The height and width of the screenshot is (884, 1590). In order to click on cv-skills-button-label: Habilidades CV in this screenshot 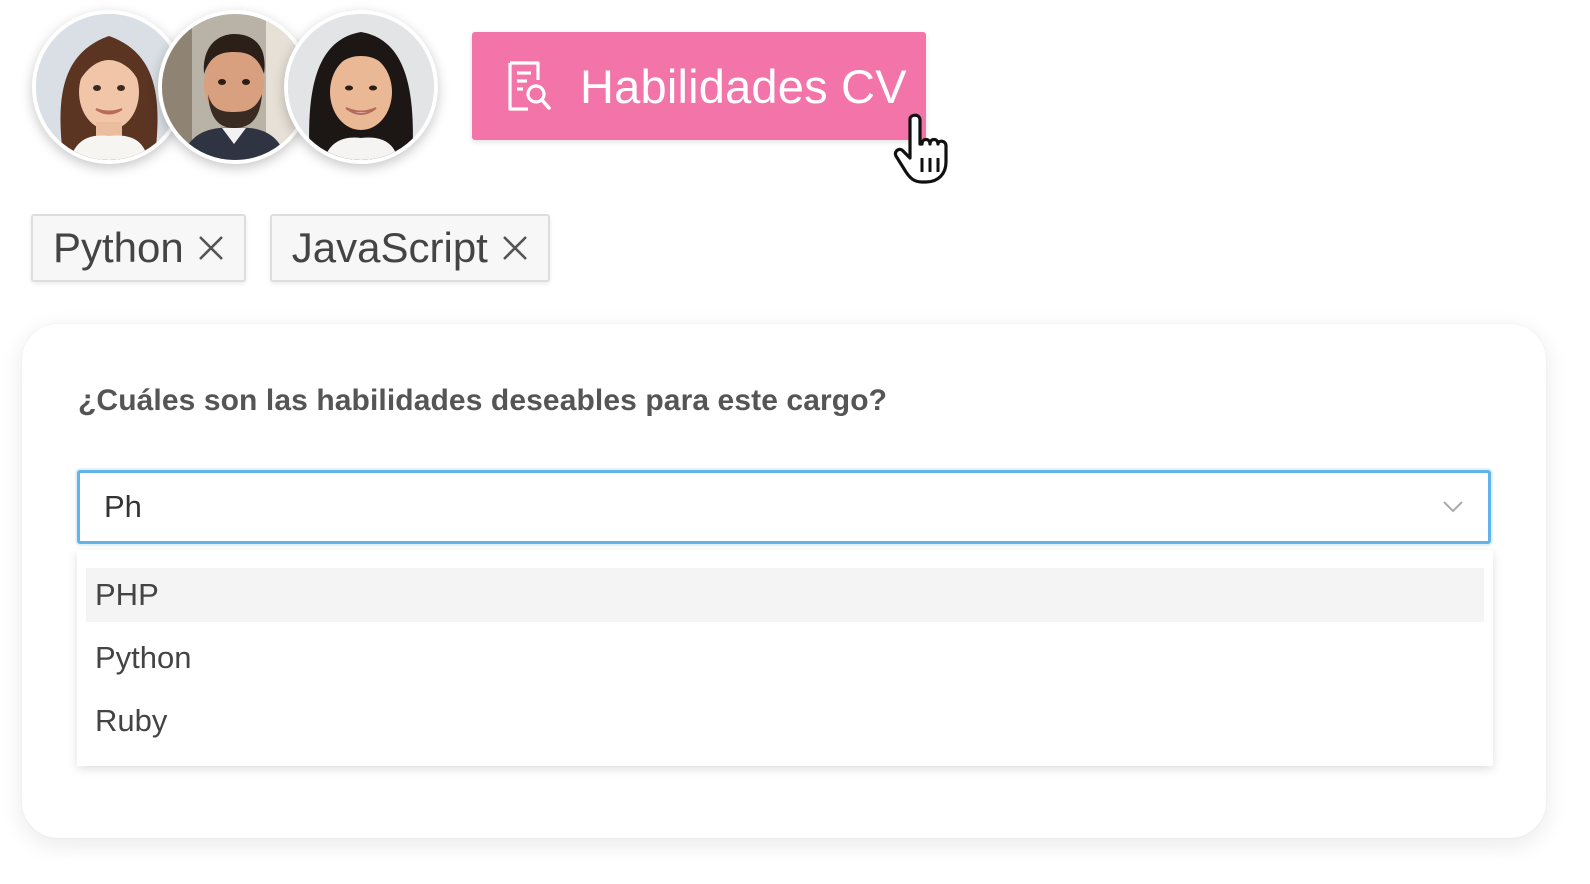, I will do `click(743, 86)`.